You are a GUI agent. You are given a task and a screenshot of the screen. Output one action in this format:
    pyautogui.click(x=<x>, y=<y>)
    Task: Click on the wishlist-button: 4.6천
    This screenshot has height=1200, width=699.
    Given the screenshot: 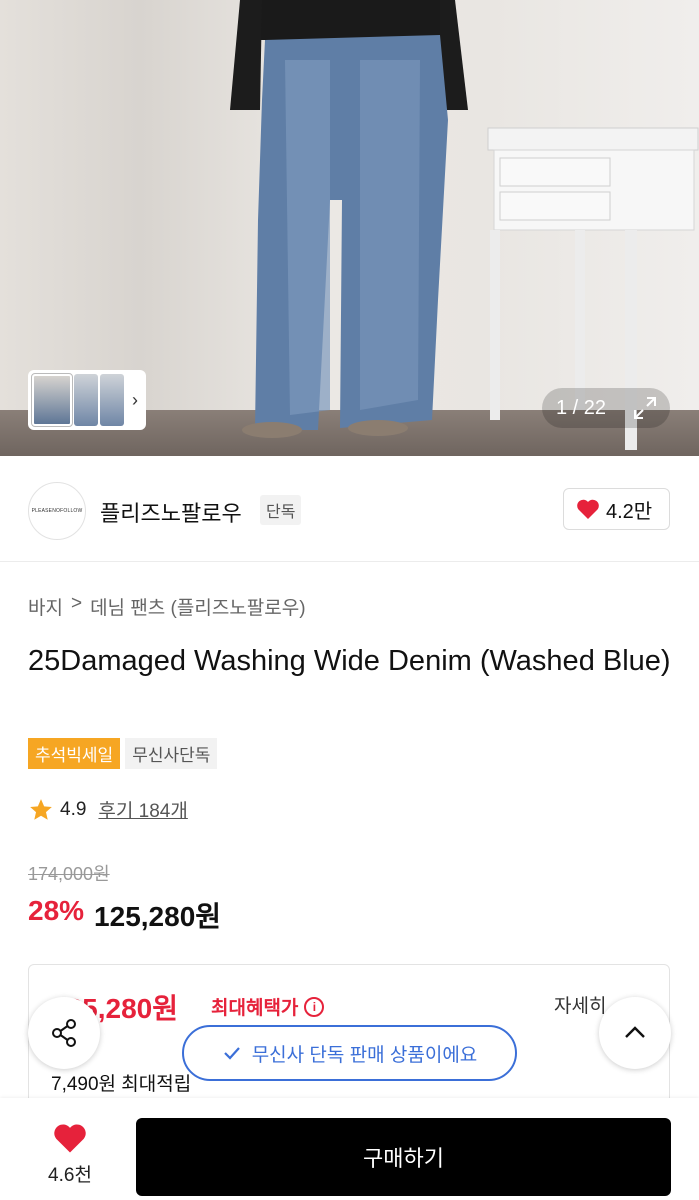 What is the action you would take?
    pyautogui.click(x=70, y=1154)
    